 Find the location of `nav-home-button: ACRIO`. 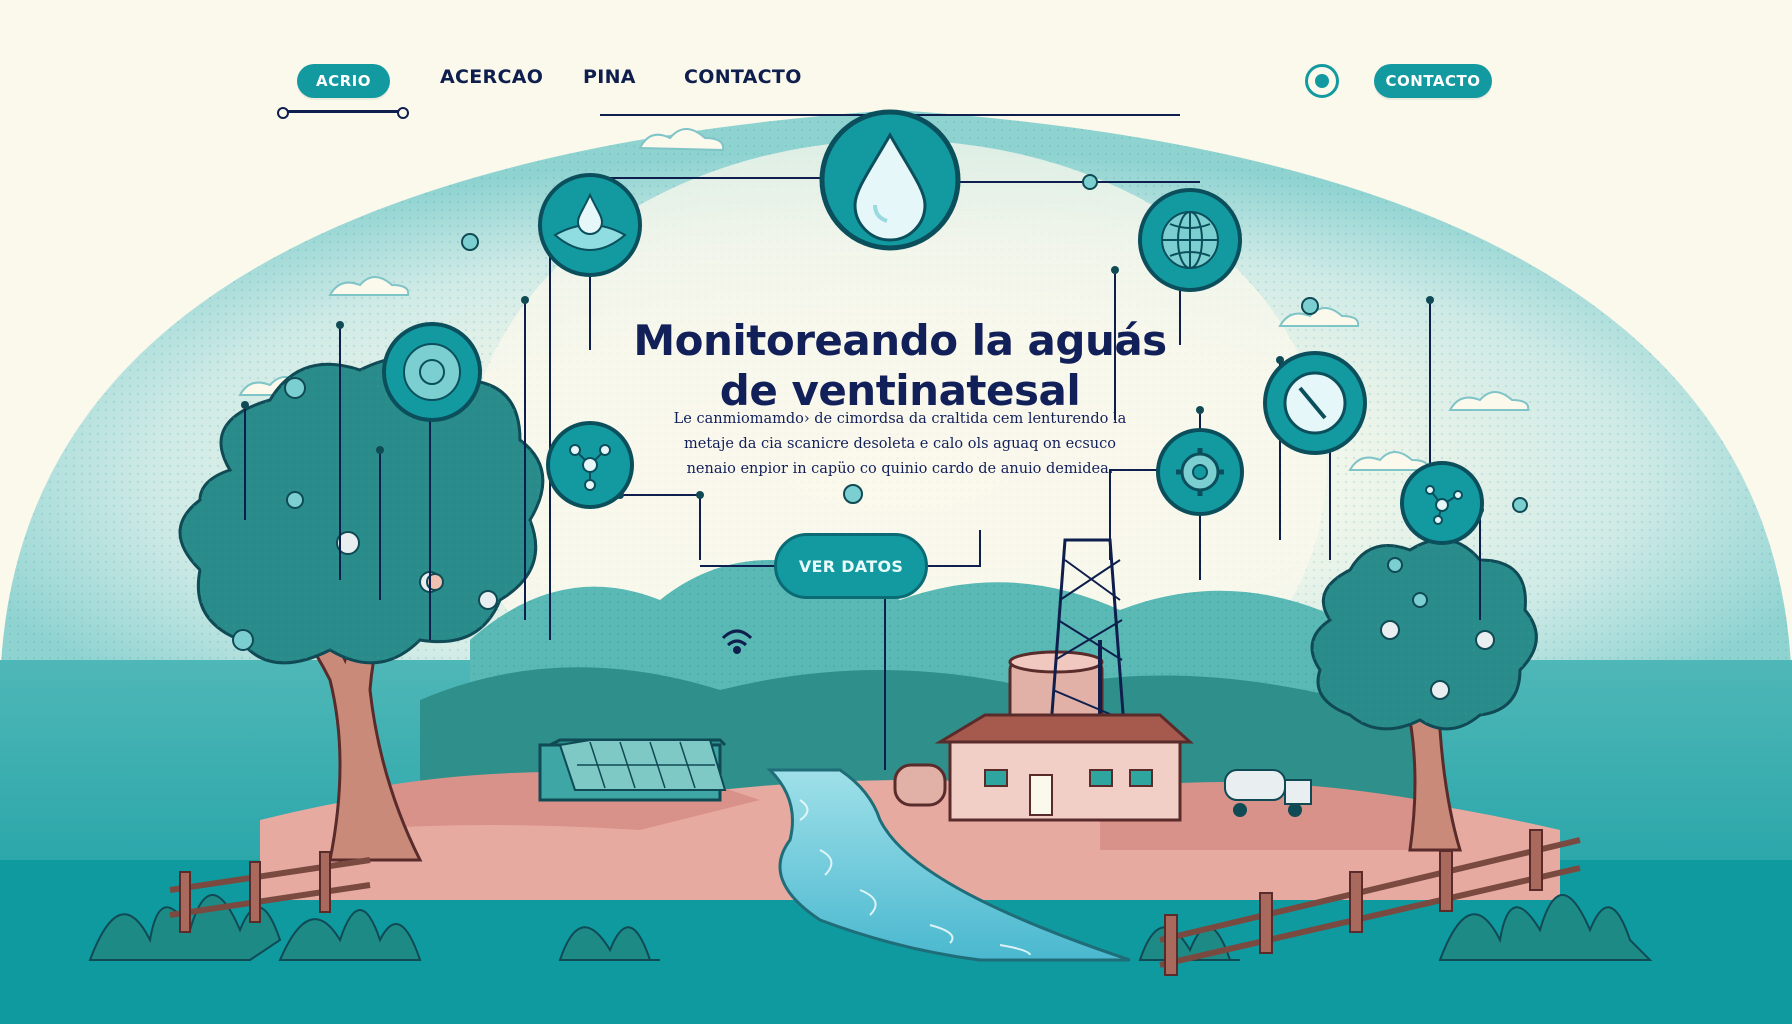

nav-home-button: ACRIO is located at coordinates (343, 81).